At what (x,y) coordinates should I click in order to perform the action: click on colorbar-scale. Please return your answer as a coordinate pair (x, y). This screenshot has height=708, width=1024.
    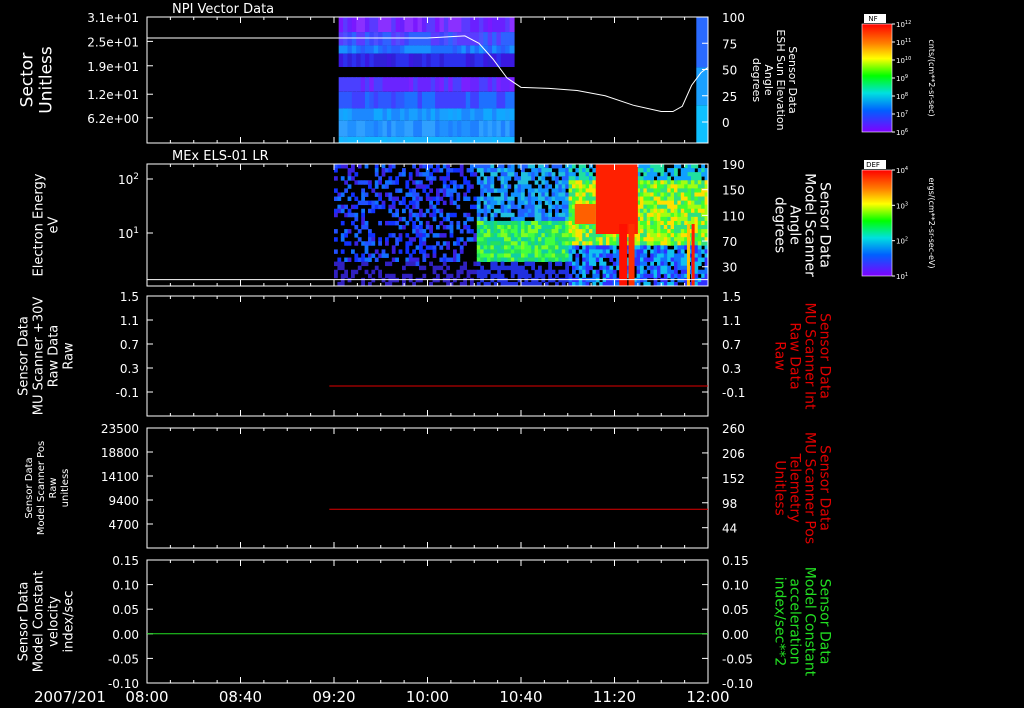
    Looking at the image, I should click on (877, 223).